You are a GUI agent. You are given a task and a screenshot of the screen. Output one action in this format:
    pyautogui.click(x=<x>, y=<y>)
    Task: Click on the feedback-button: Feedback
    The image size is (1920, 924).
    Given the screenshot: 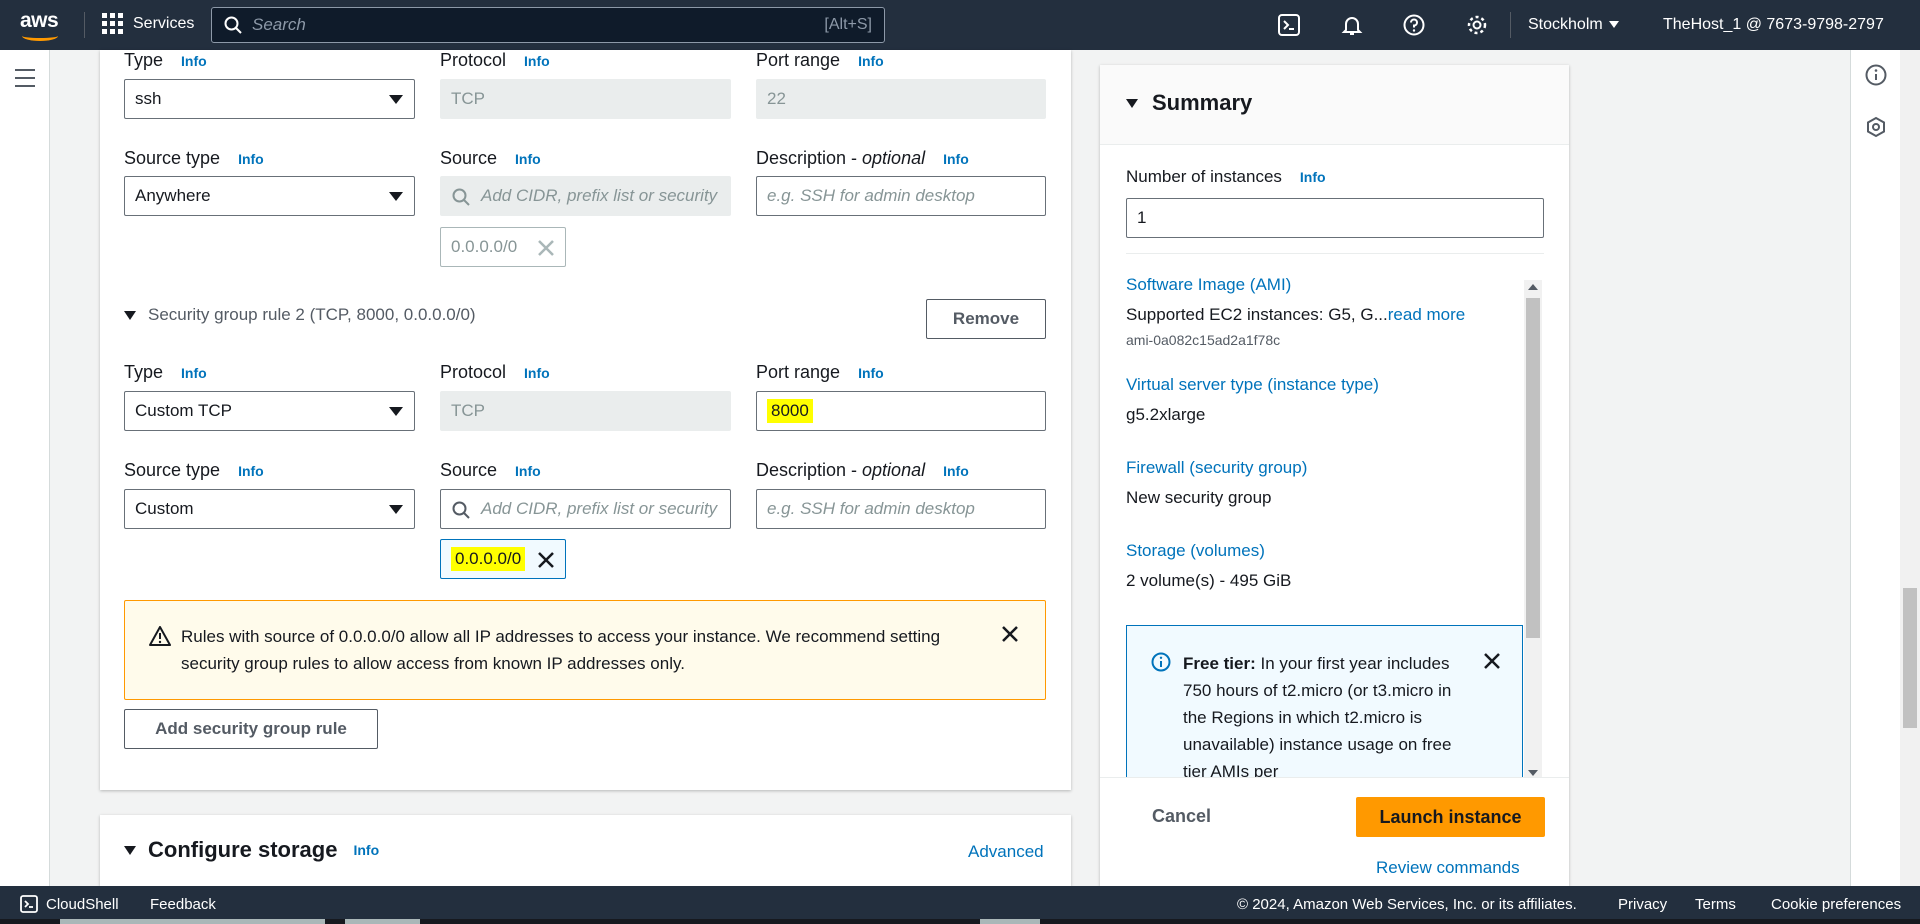 What is the action you would take?
    pyautogui.click(x=183, y=904)
    